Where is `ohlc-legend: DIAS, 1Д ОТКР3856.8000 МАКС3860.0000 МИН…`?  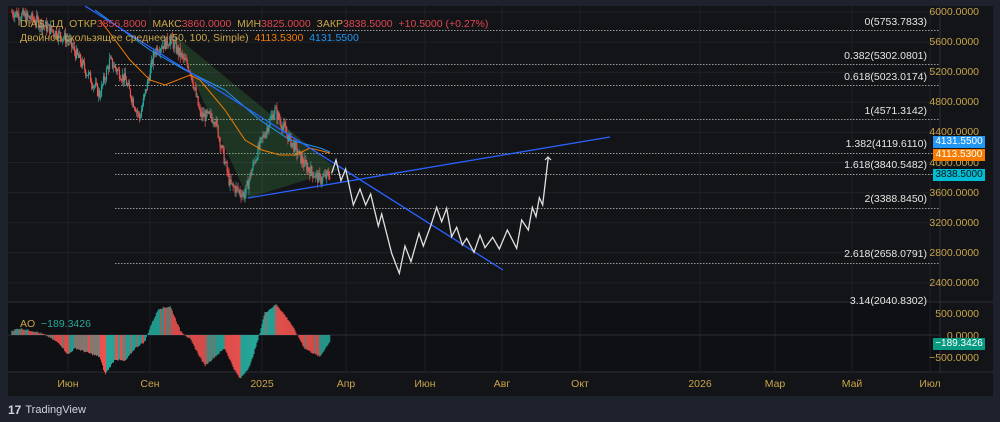
ohlc-legend: DIAS, 1Д ОТКР3856.8000 МАКС3860.0000 МИН… is located at coordinates (254, 24).